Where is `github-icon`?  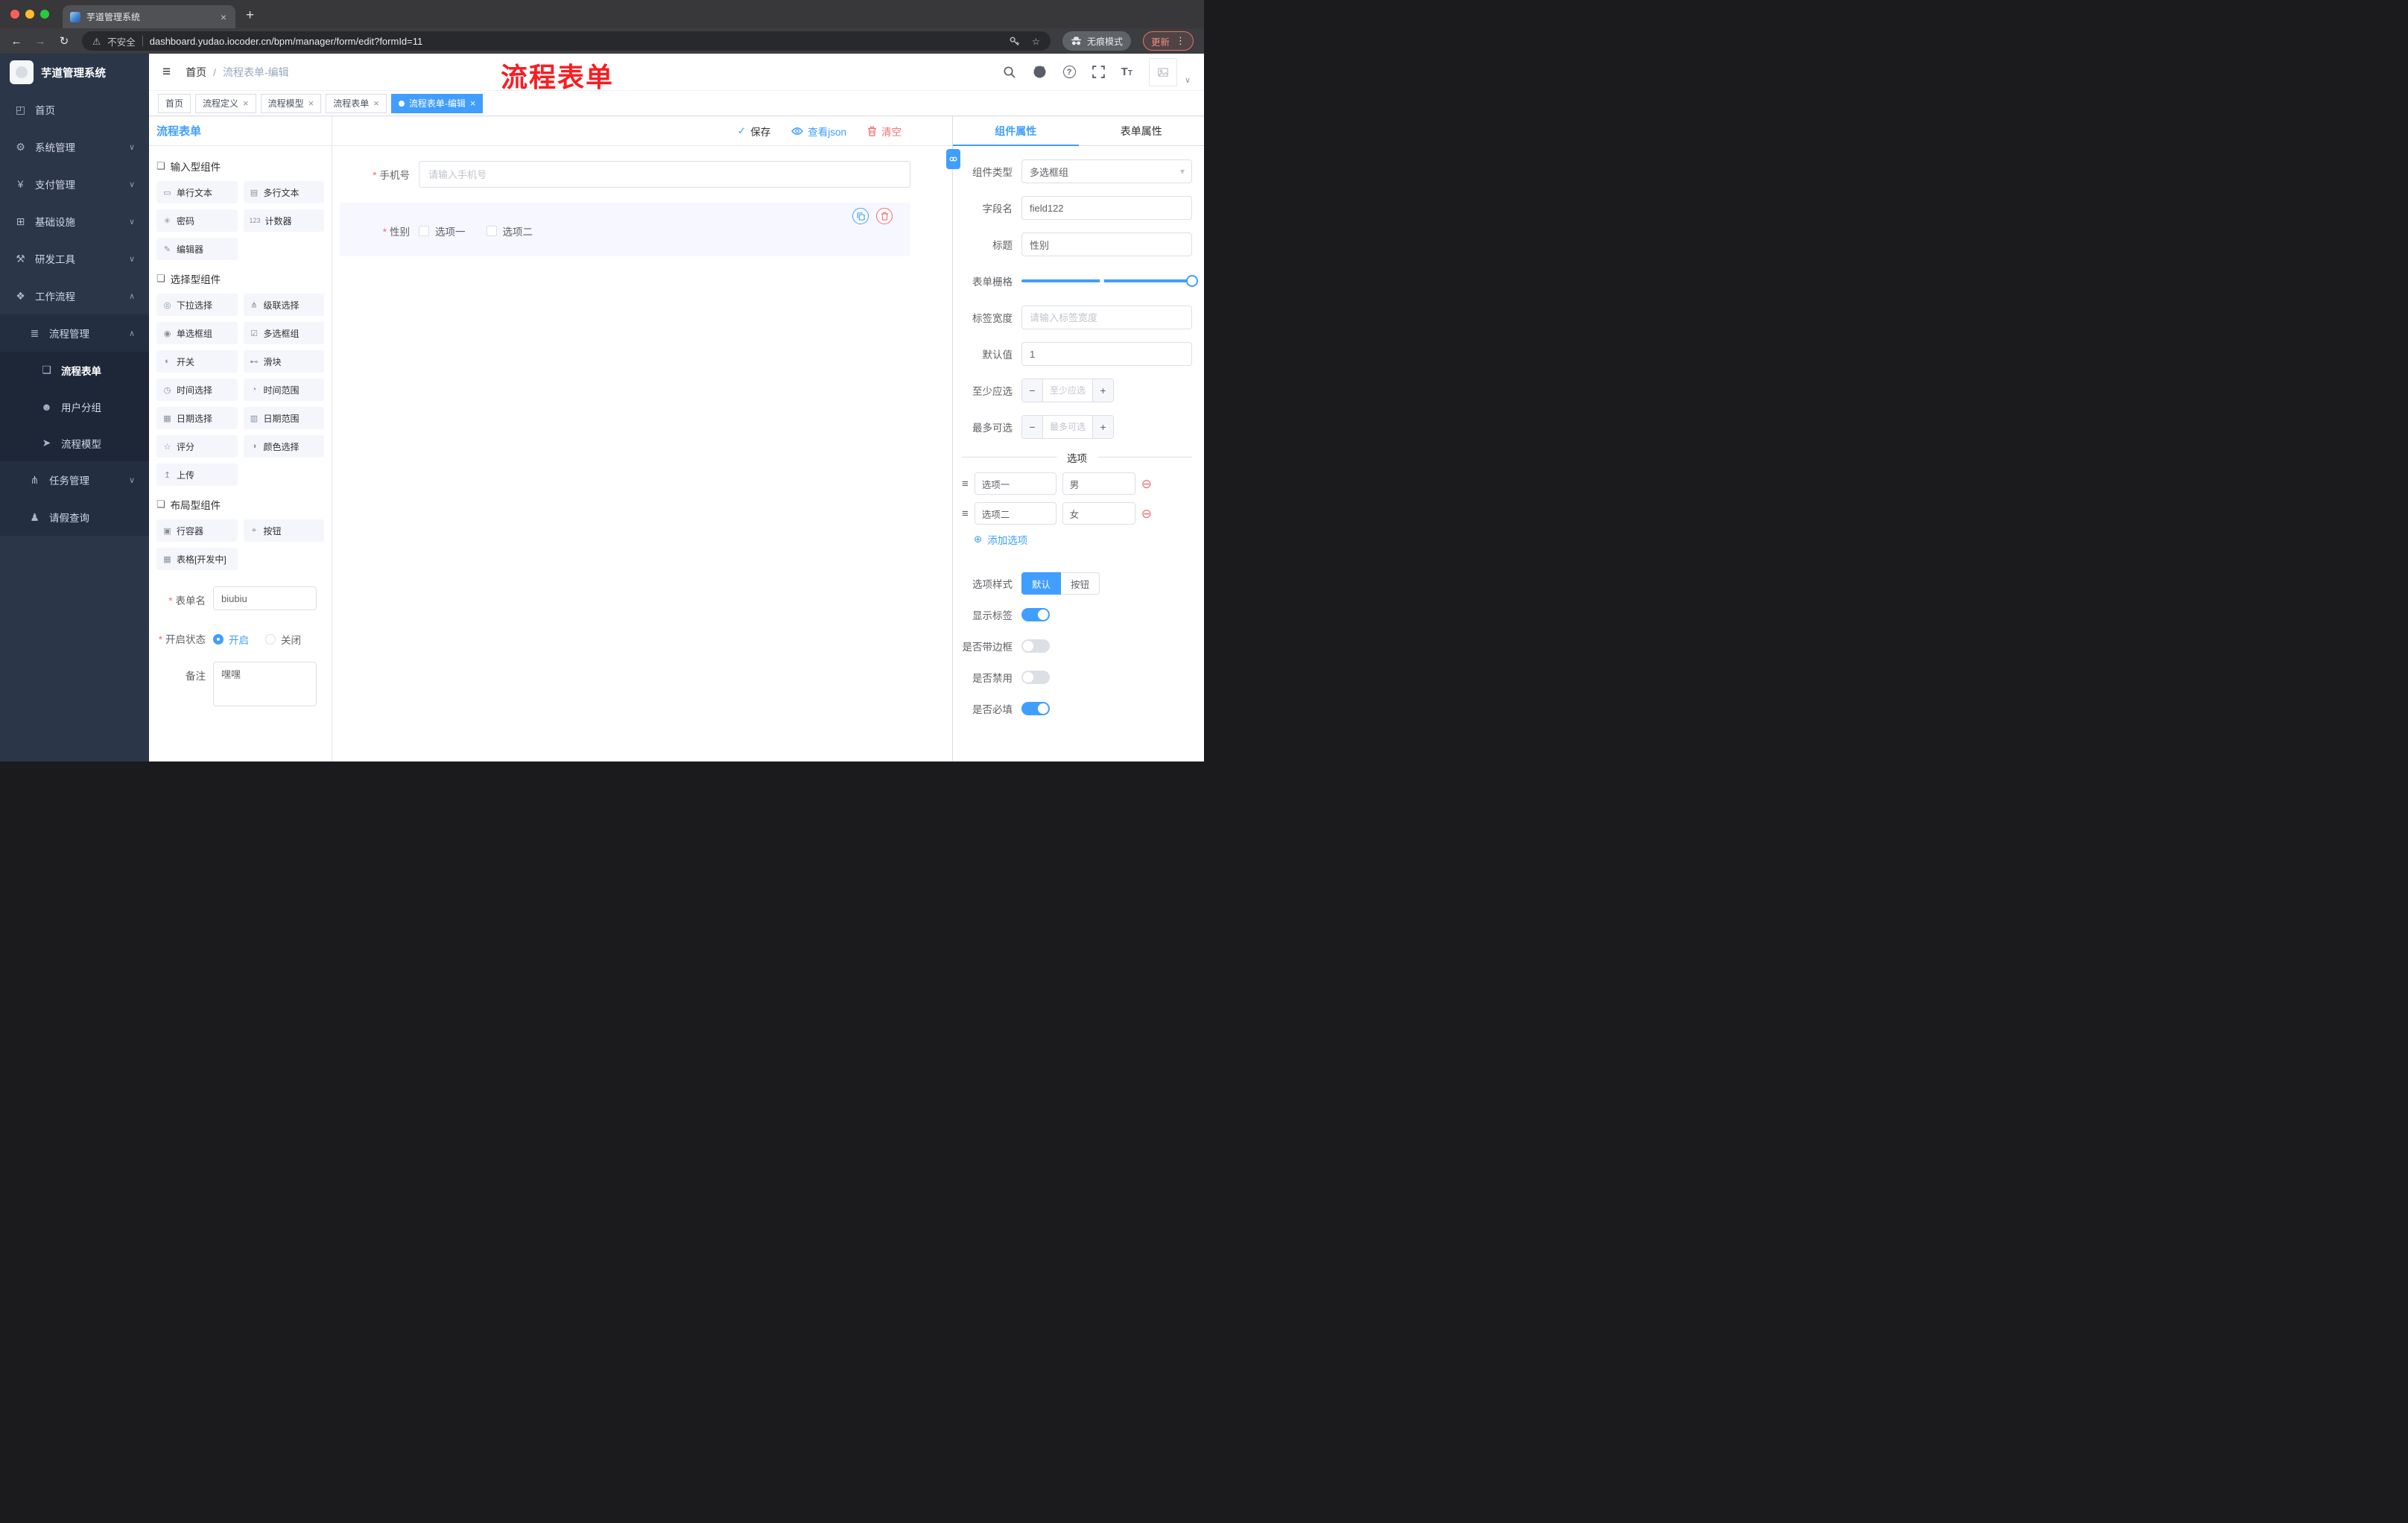
github-icon is located at coordinates (1040, 72).